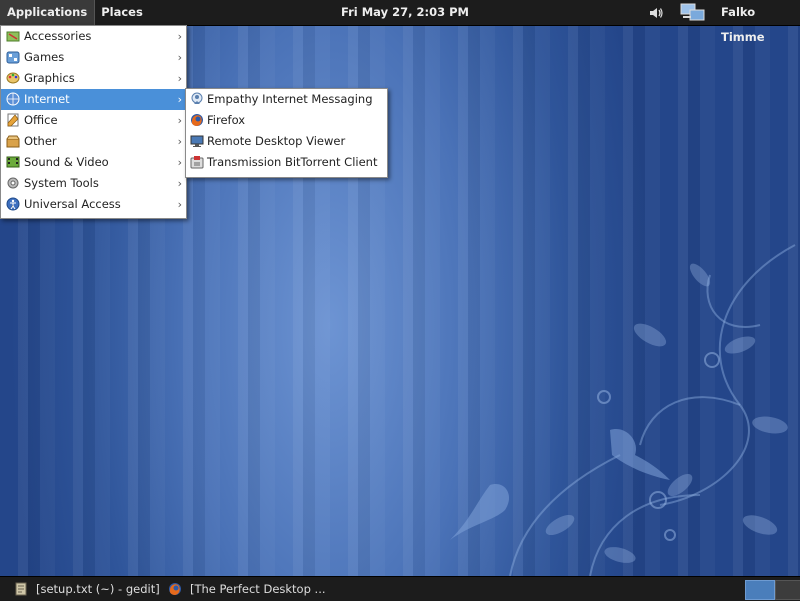  Describe the element at coordinates (656, 13) in the screenshot. I see `volume-icon` at that location.